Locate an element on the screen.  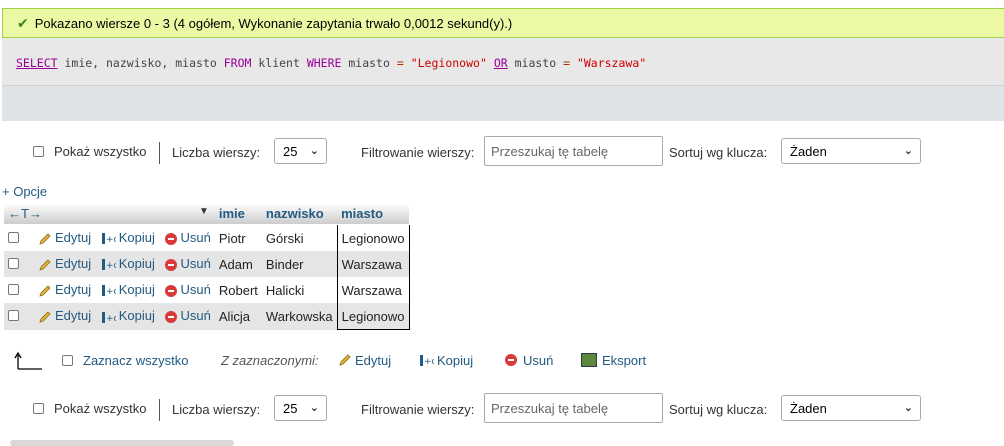
cell-nazwisko: Warkowska is located at coordinates (299, 316).